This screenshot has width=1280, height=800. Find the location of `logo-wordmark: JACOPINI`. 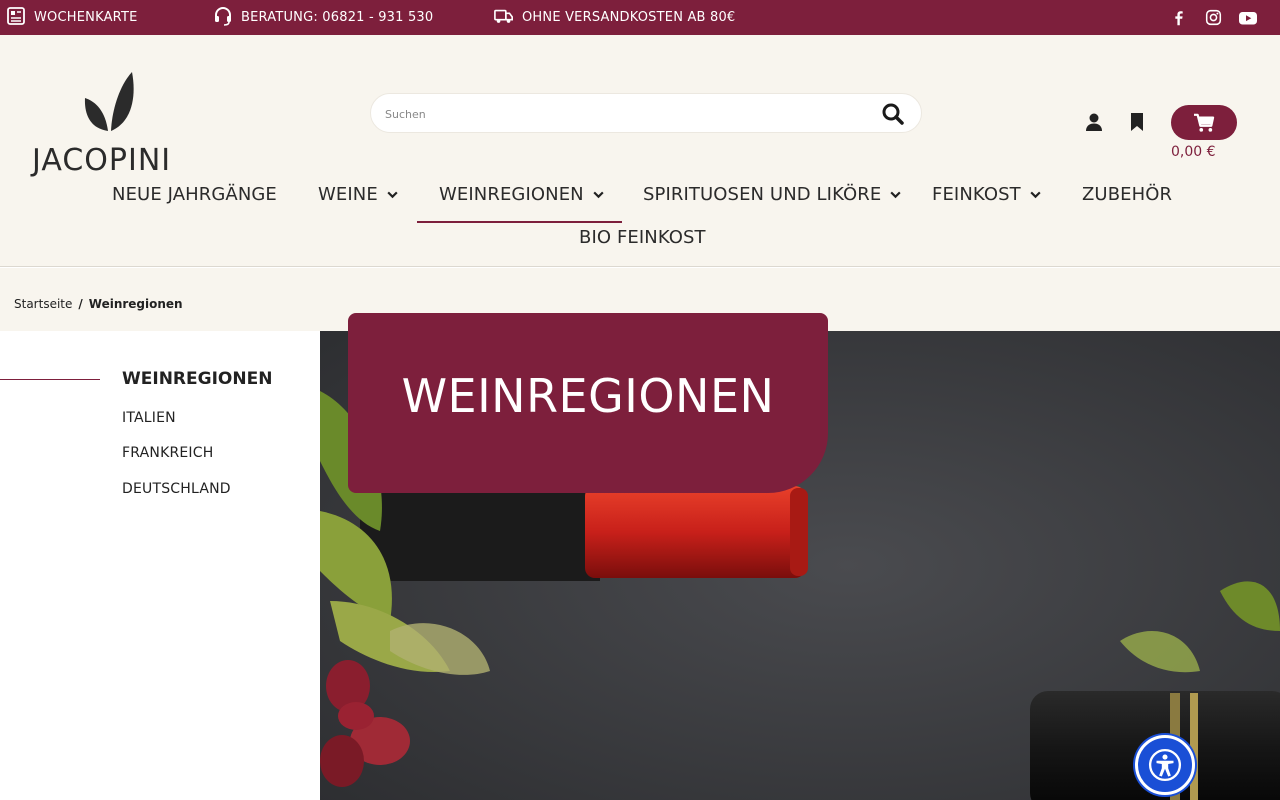

logo-wordmark: JACOPINI is located at coordinates (102, 160).